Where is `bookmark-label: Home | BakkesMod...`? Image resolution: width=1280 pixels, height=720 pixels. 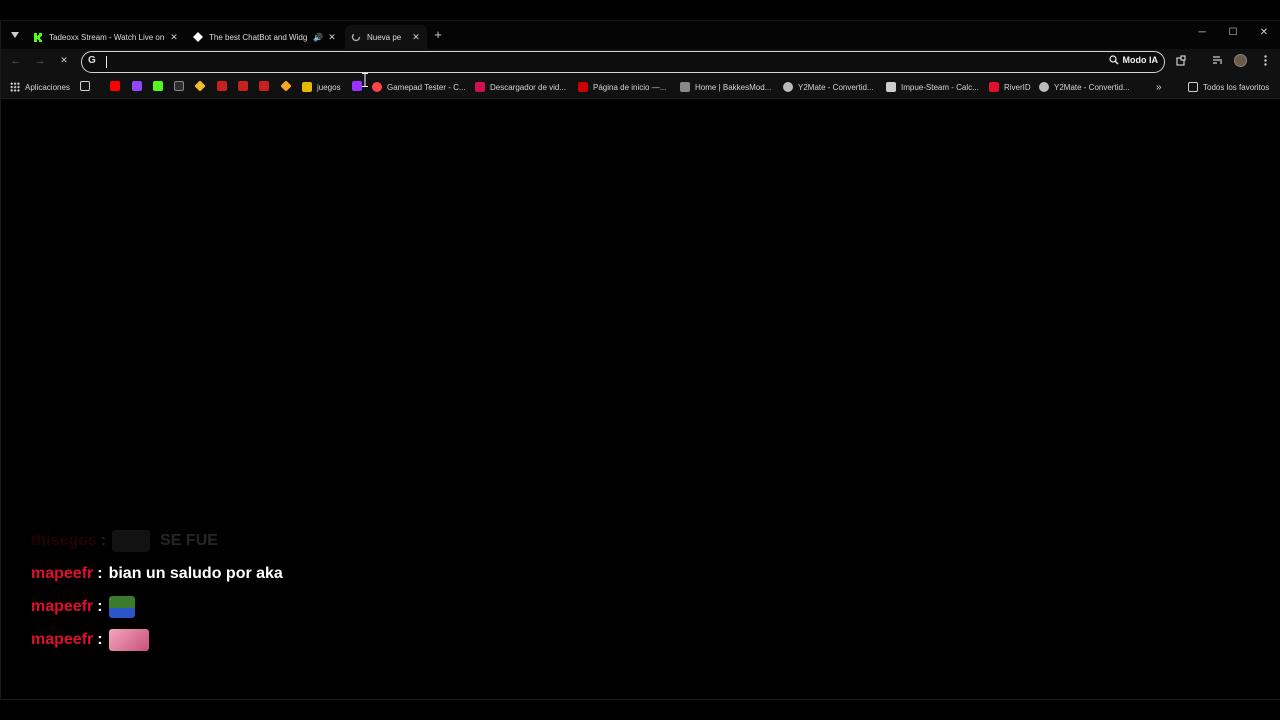
bookmark-label: Home | BakkesMod... is located at coordinates (733, 87).